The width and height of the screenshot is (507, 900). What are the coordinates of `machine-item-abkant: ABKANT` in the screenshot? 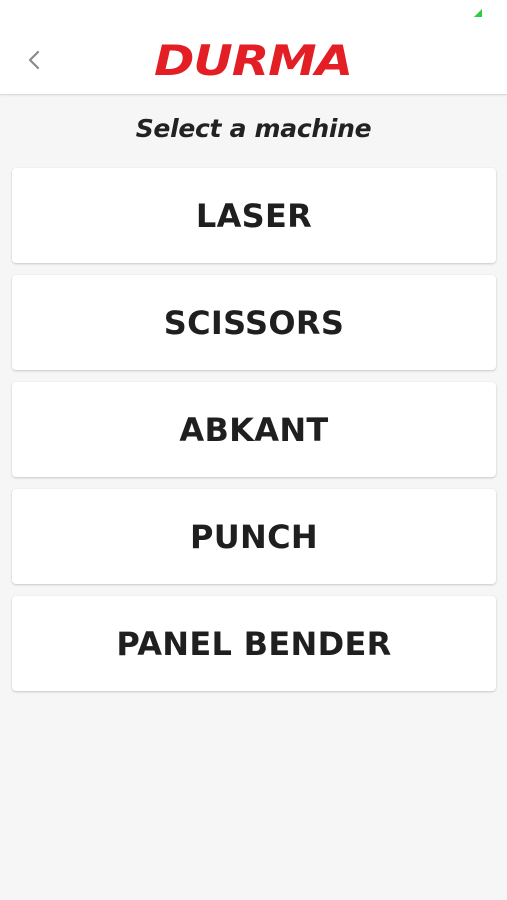 It's located at (254, 429).